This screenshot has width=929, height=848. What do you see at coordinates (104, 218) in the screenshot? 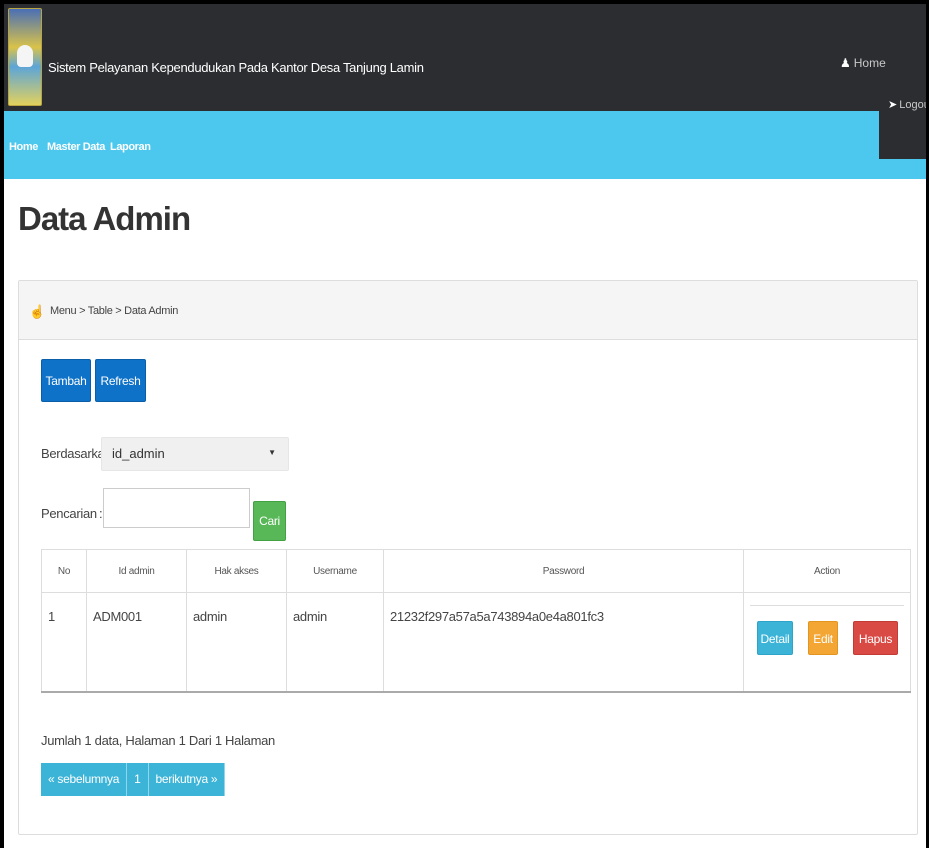
I see `page-title: Data Admin` at bounding box center [104, 218].